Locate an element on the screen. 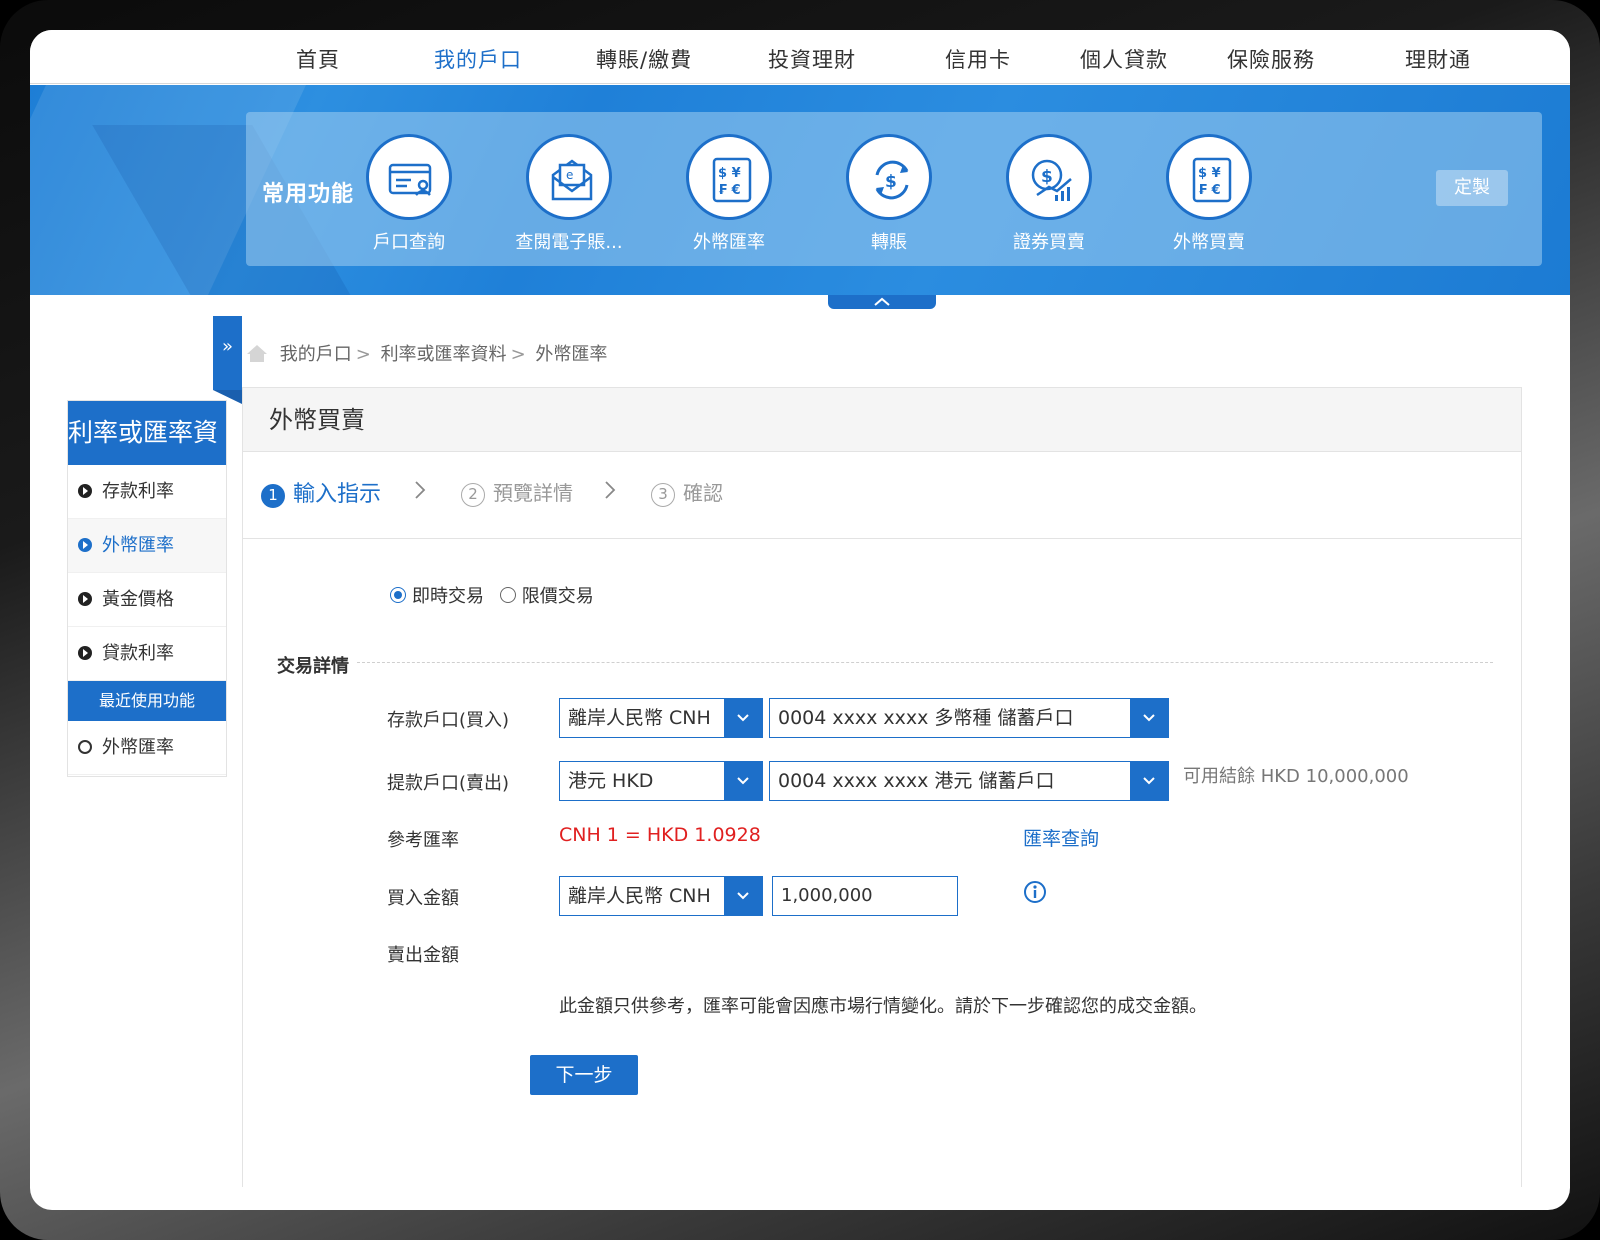 This screenshot has width=1600, height=1240. recent-item-fx-rate: 外幣匯率 is located at coordinates (147, 748).